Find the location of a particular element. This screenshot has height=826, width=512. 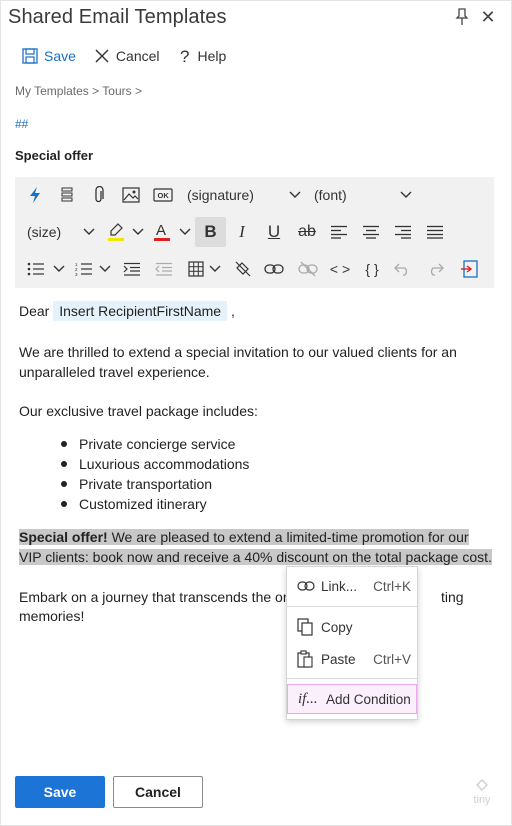

signature-dropdown: (signature) is located at coordinates (247, 195).